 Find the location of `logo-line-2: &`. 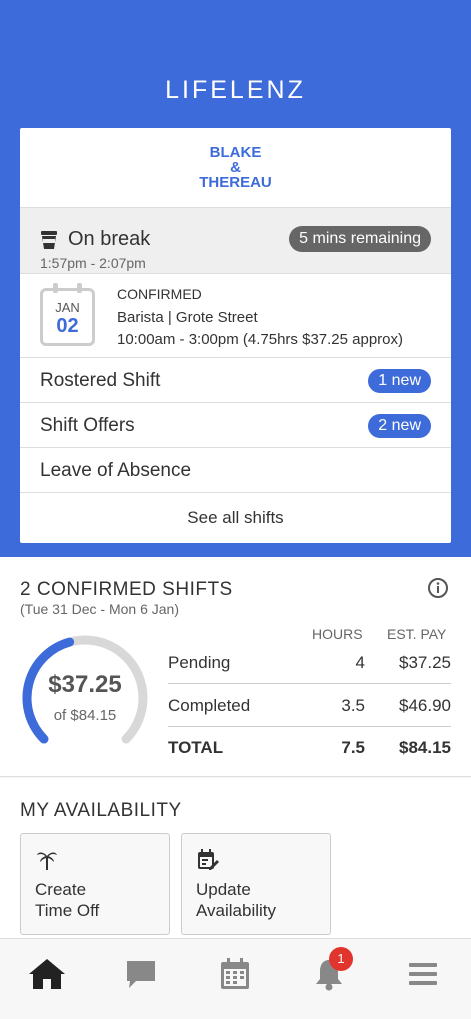

logo-line-2: & is located at coordinates (235, 167).